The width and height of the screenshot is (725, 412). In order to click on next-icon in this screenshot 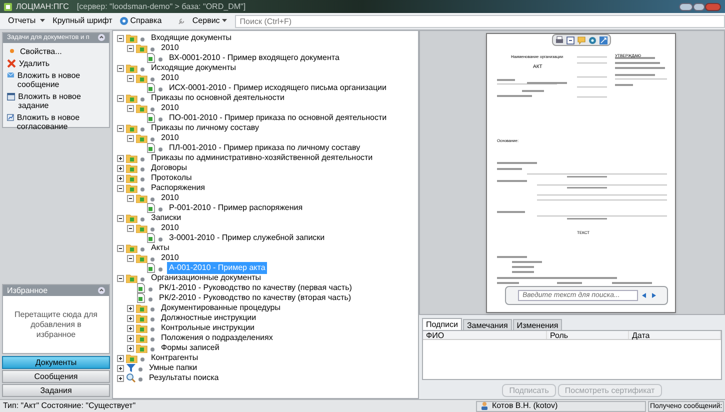, I will do `click(653, 295)`.